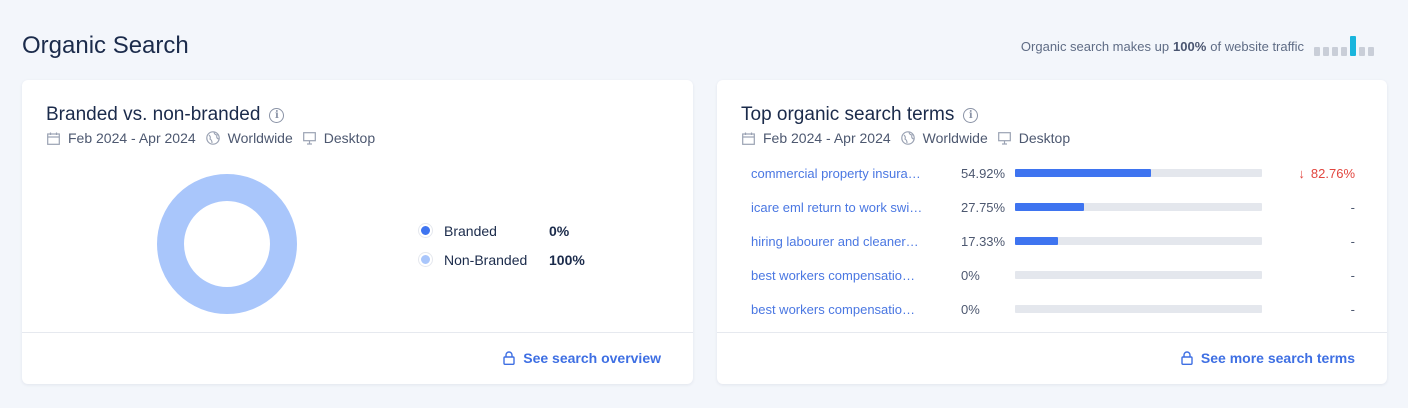  Describe the element at coordinates (983, 241) in the screenshot. I see `search-term-share: 17.33%` at that location.